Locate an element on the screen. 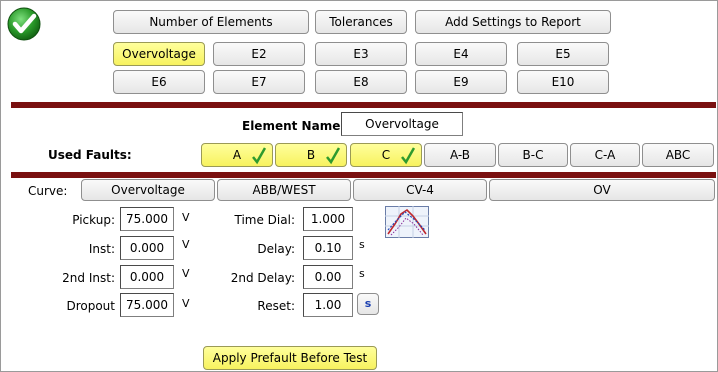  curve-function-selector: OV is located at coordinates (602, 190).